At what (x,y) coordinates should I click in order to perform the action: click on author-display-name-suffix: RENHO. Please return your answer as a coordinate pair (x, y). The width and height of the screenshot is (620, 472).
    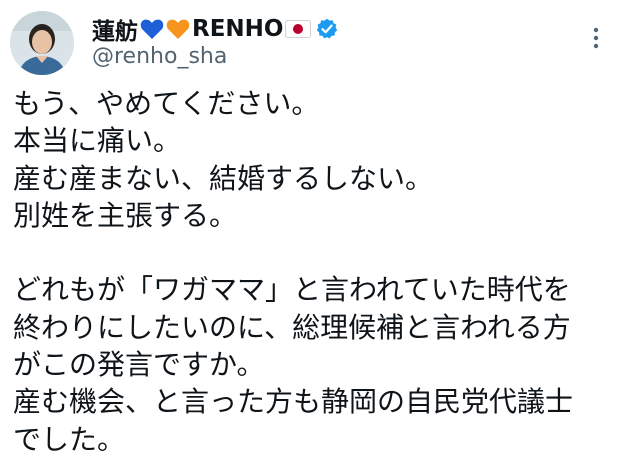
    Looking at the image, I should click on (237, 29).